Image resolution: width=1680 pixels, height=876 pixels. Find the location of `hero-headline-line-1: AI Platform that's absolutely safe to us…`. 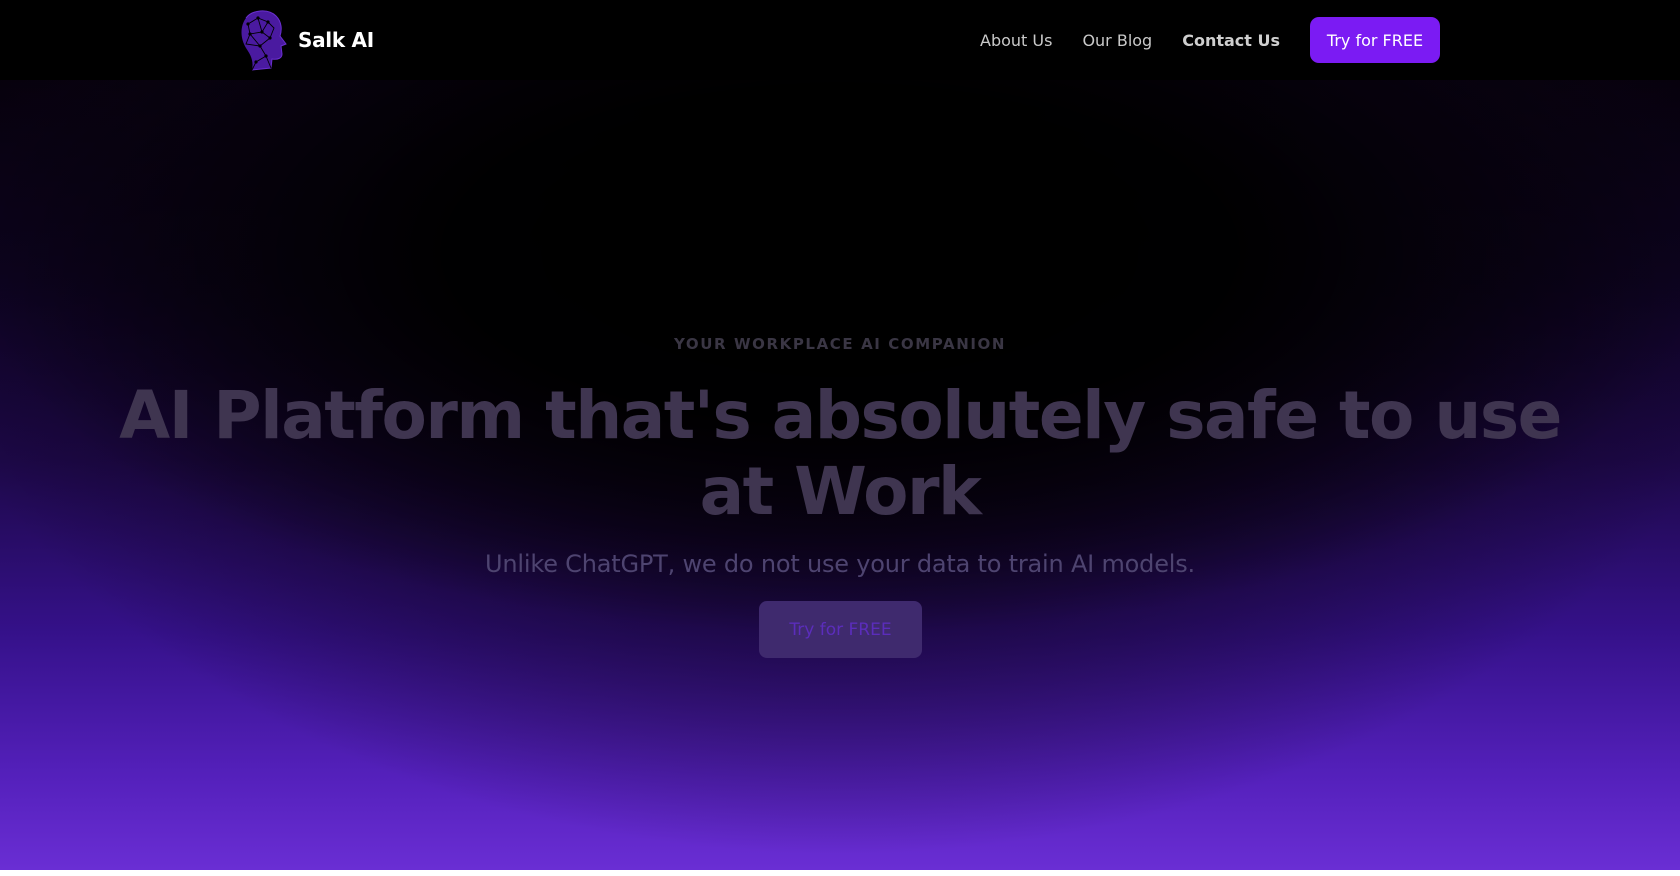

hero-headline-line-1: AI Platform that's absolutely safe to us… is located at coordinates (840, 415).